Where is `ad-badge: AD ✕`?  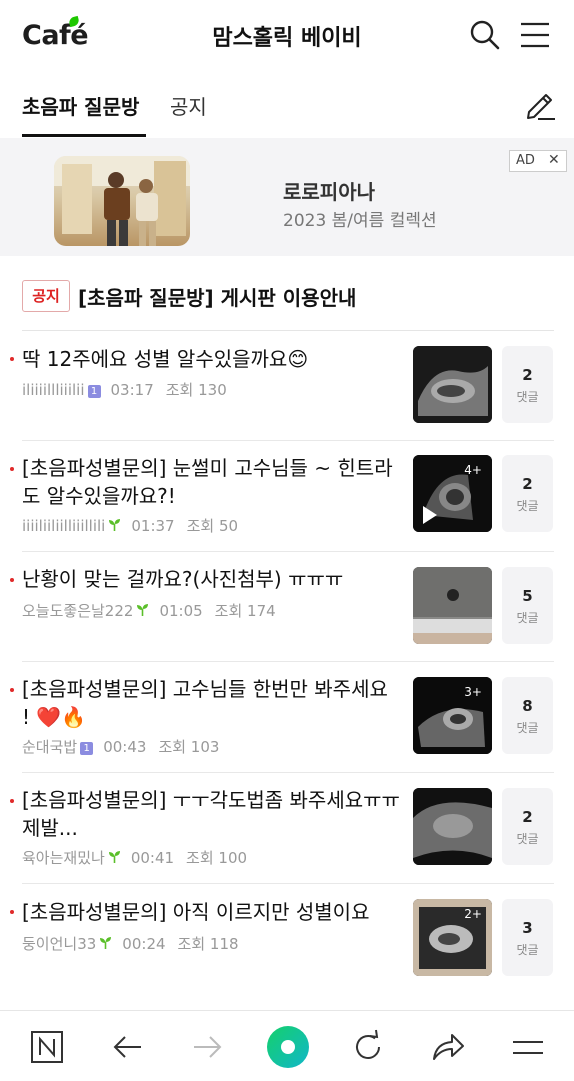 ad-badge: AD ✕ is located at coordinates (538, 161).